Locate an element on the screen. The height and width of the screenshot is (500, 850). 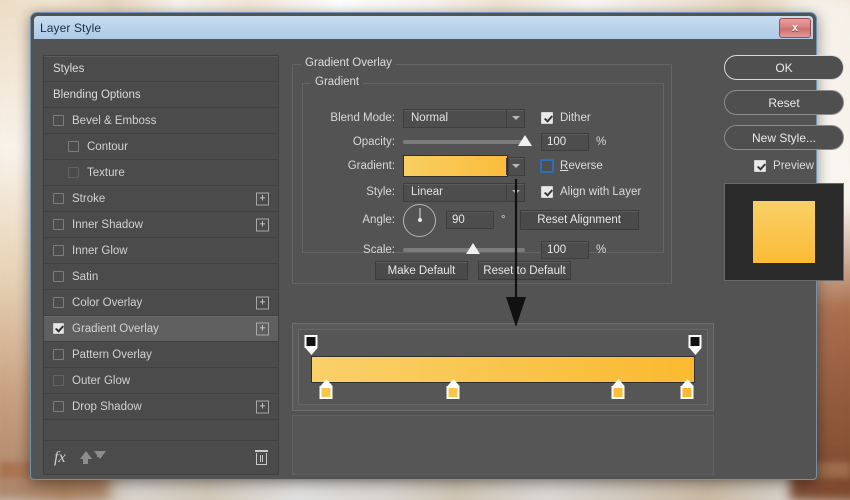
gradient-swatch is located at coordinates (455, 166).